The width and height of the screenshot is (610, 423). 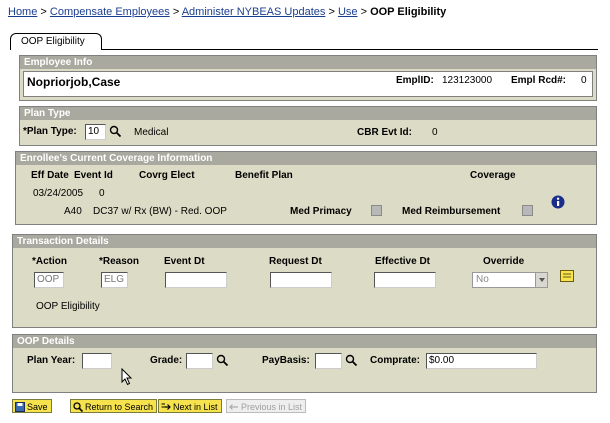 What do you see at coordinates (49, 261) in the screenshot?
I see `col-action: *Action` at bounding box center [49, 261].